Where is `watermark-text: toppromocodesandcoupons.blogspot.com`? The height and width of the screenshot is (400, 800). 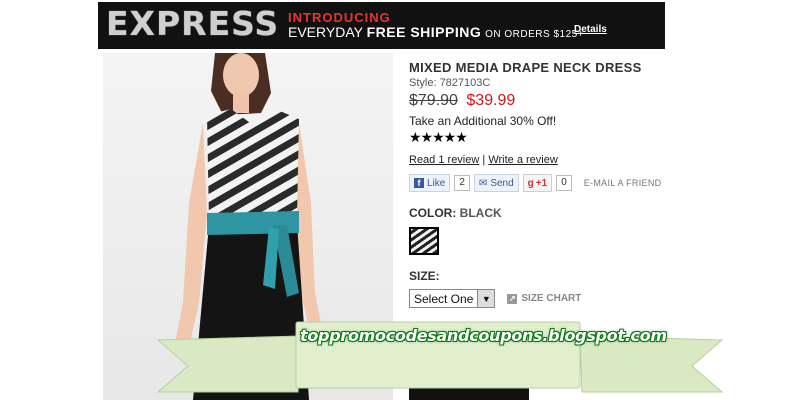 watermark-text: toppromocodesandcoupons.blogspot.com is located at coordinates (483, 335).